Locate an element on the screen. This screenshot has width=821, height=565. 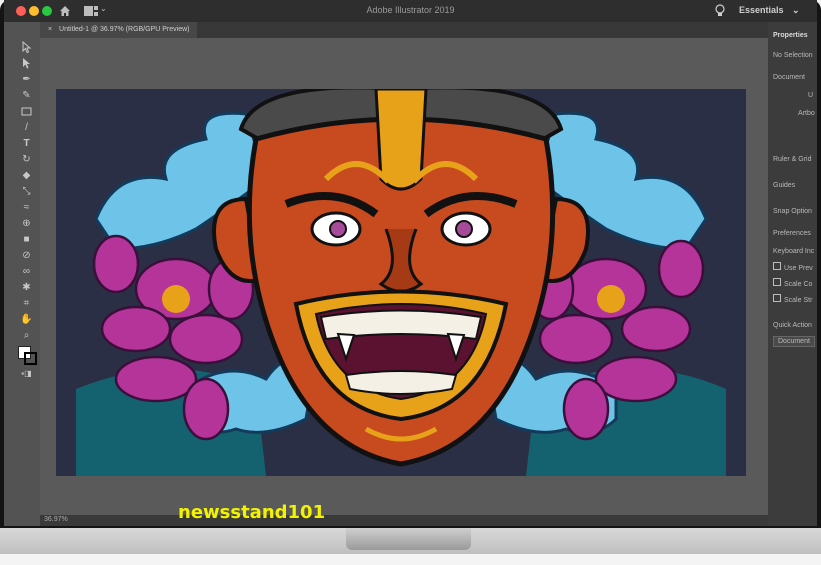
properties-header: Properties is located at coordinates (790, 35).